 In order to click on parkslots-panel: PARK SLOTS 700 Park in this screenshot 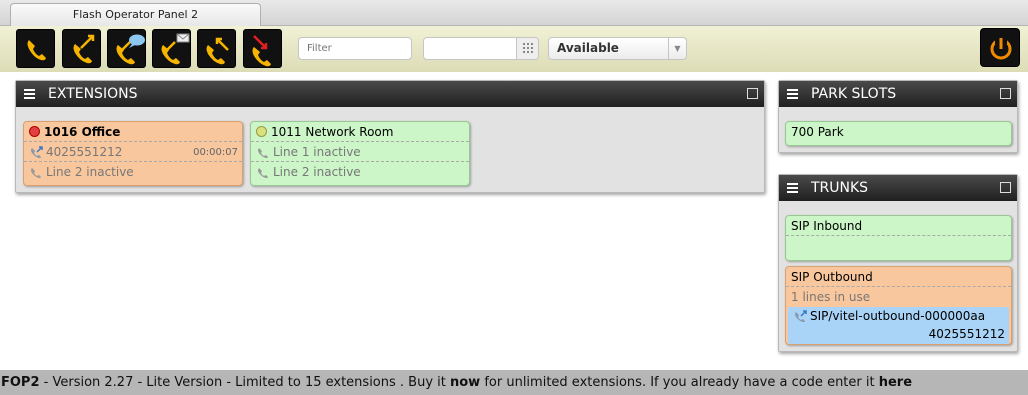, I will do `click(898, 116)`.